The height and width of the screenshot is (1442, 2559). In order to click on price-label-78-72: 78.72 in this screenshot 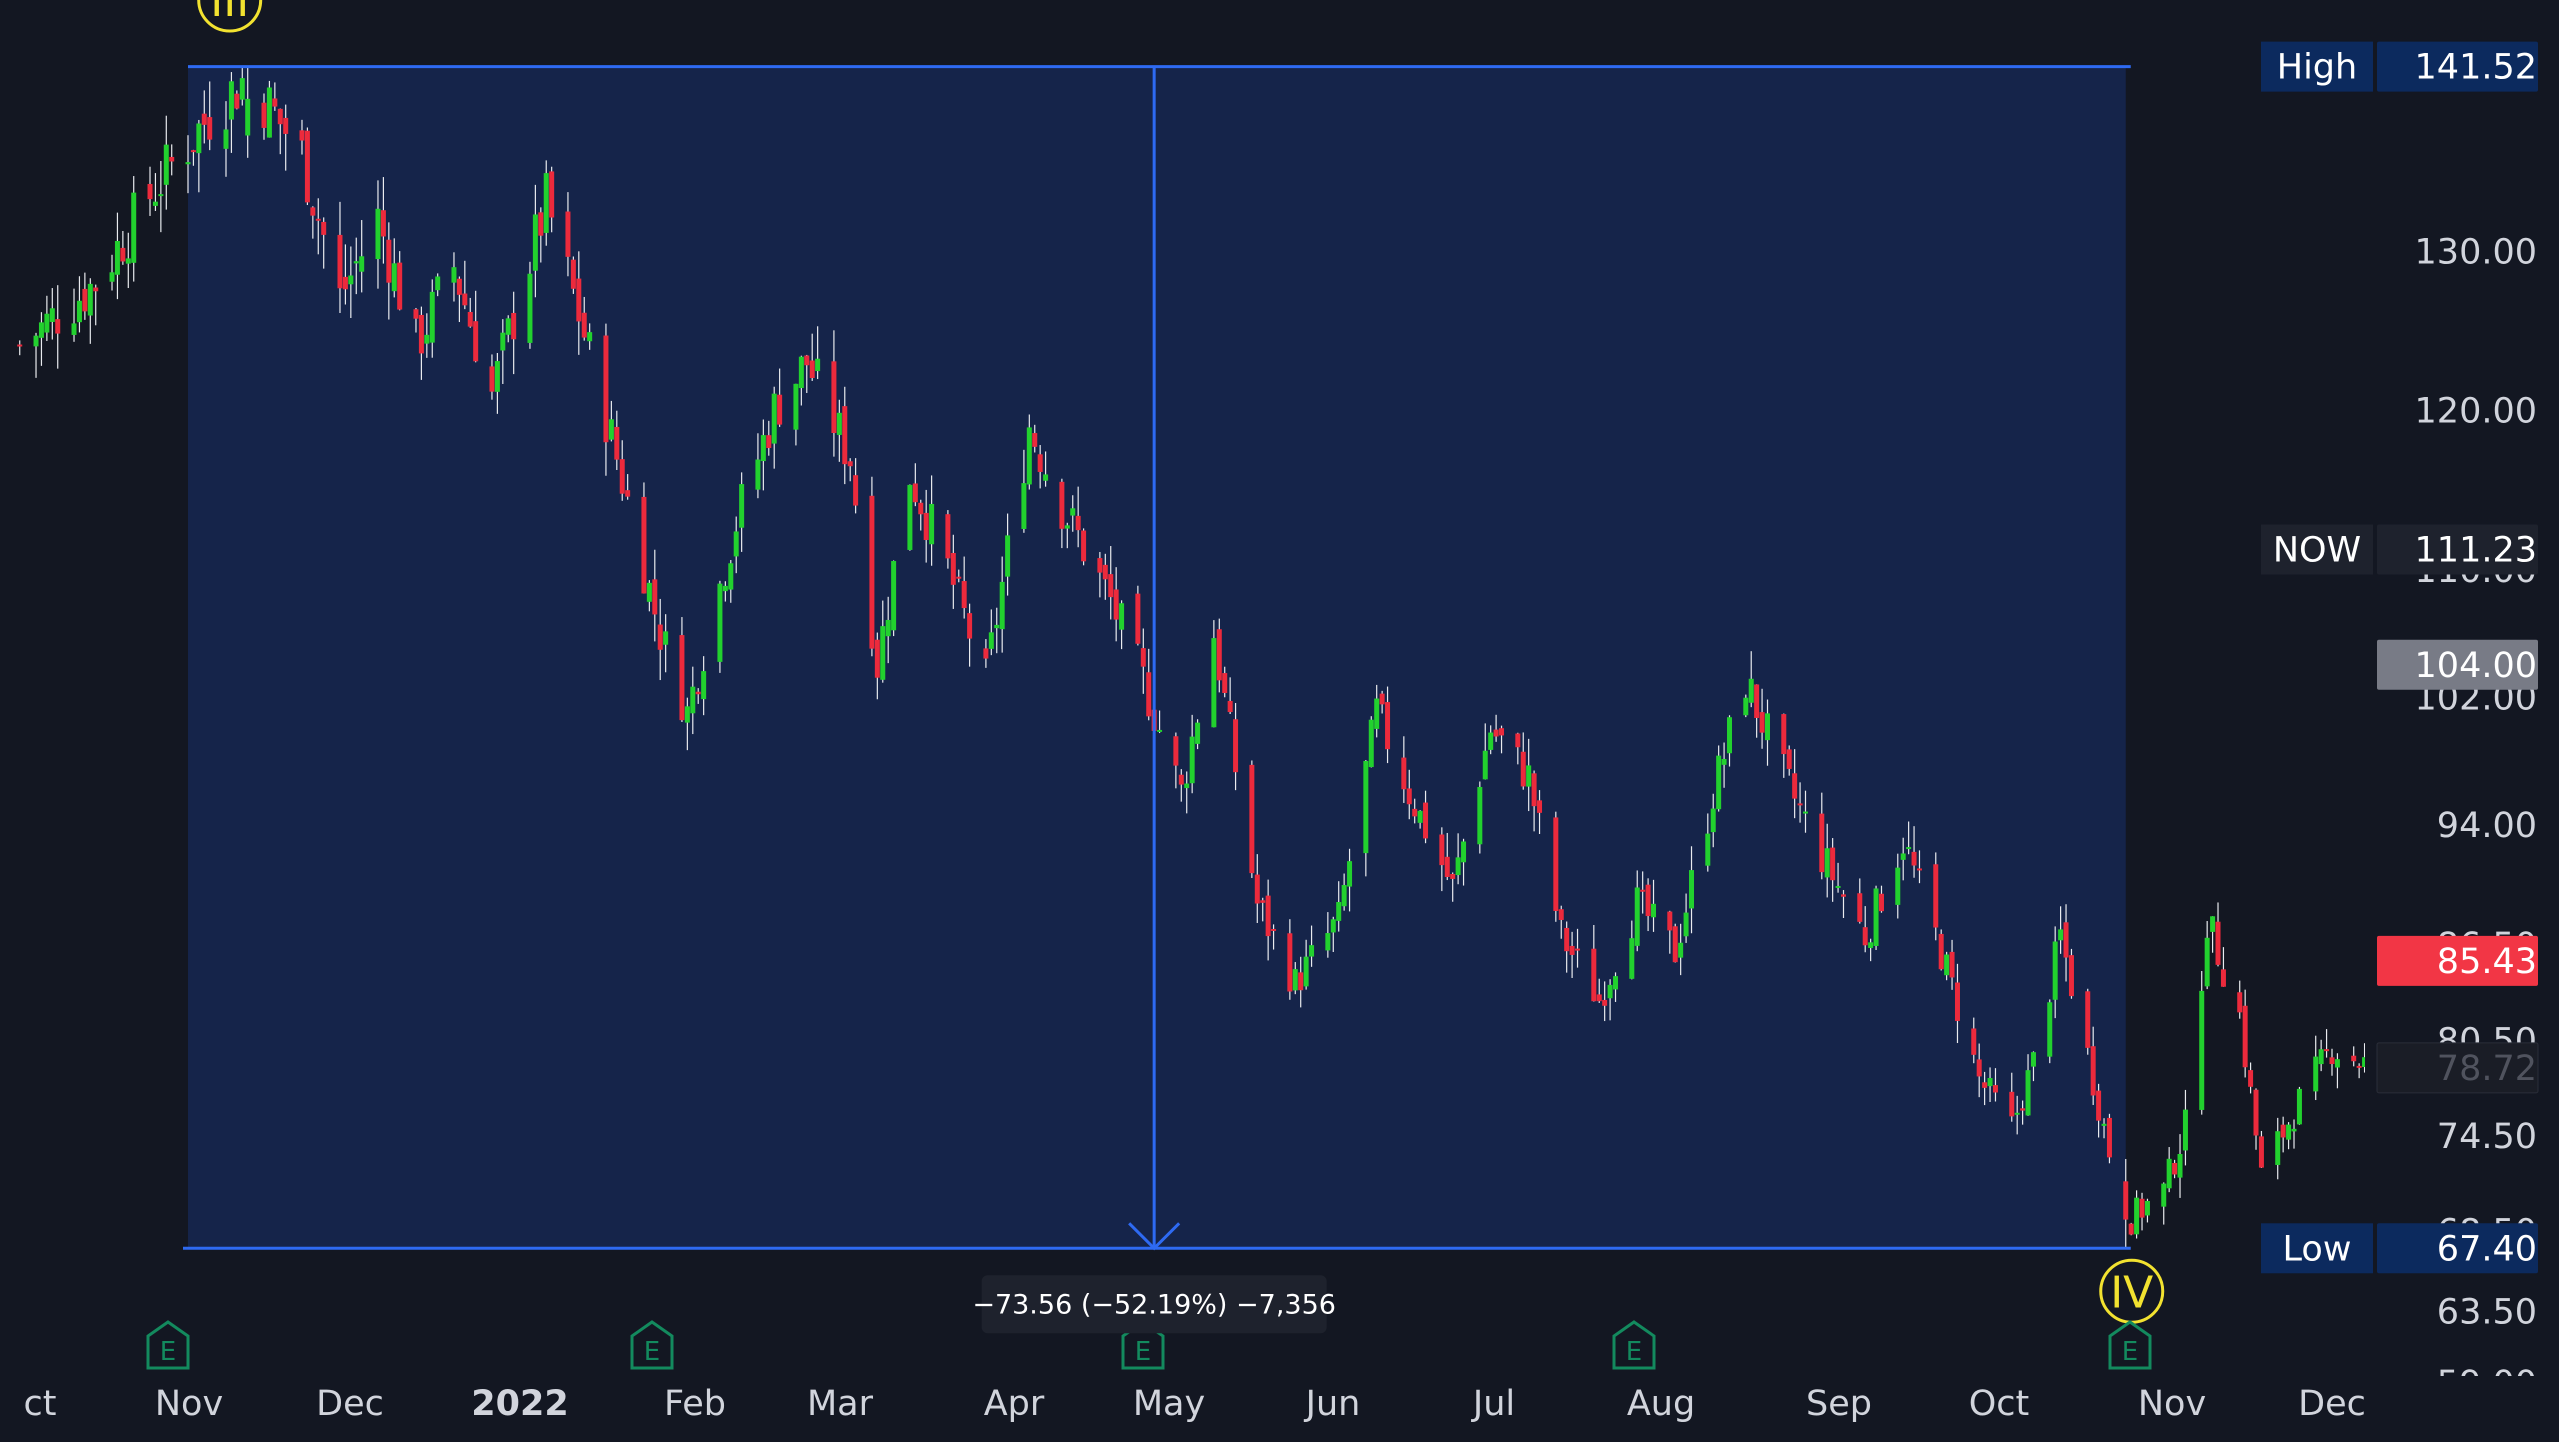, I will do `click(2457, 1068)`.